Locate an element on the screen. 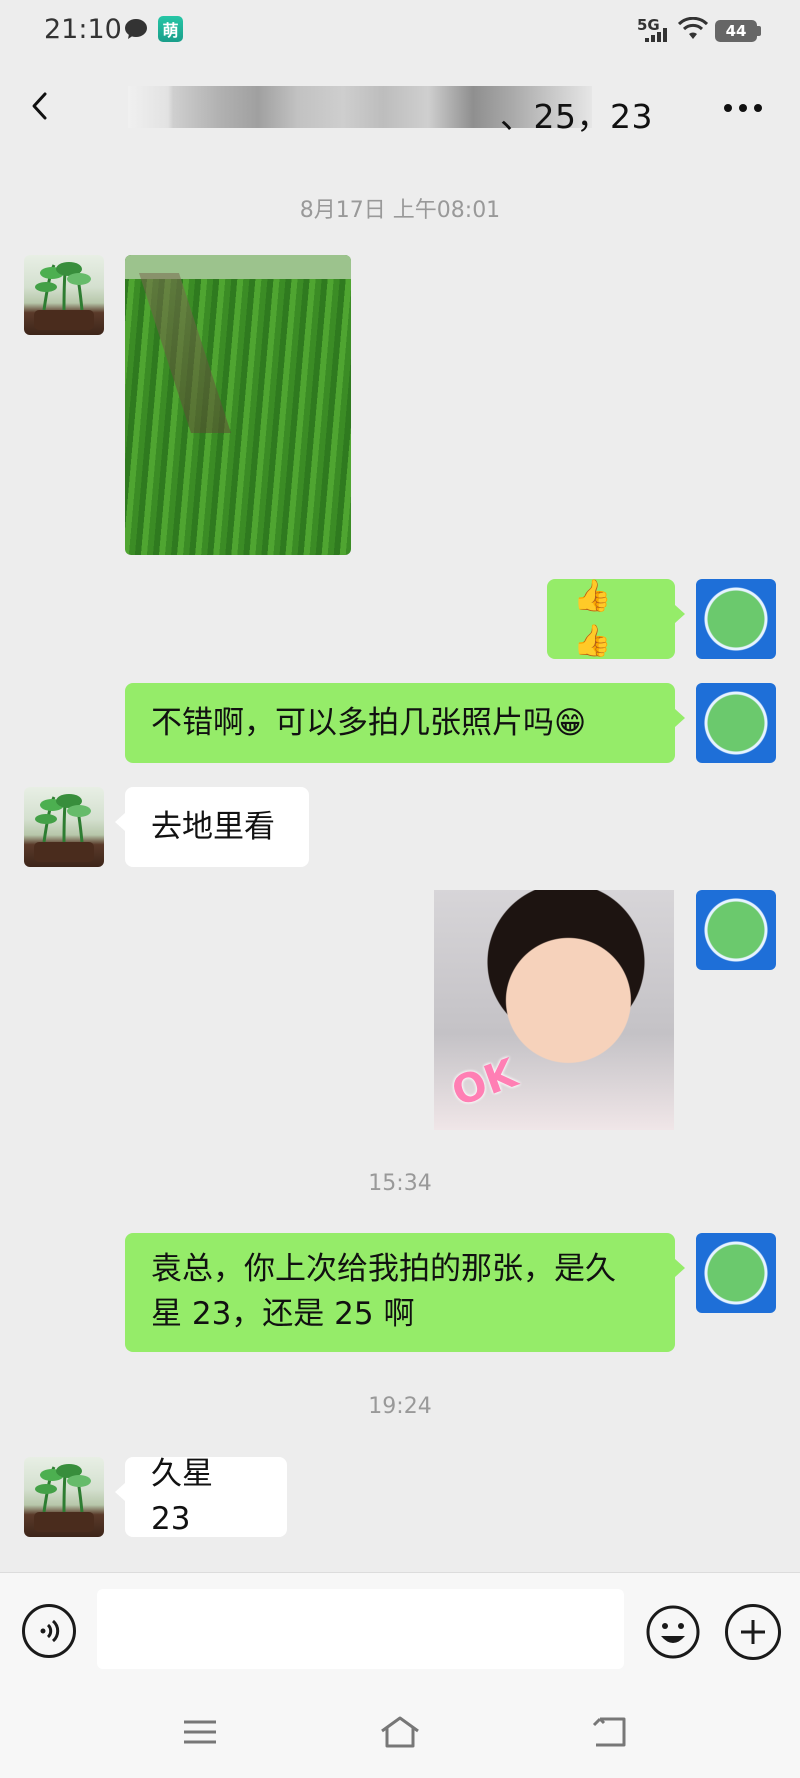 The height and width of the screenshot is (1778, 800). voice-icon is located at coordinates (50, 1631).